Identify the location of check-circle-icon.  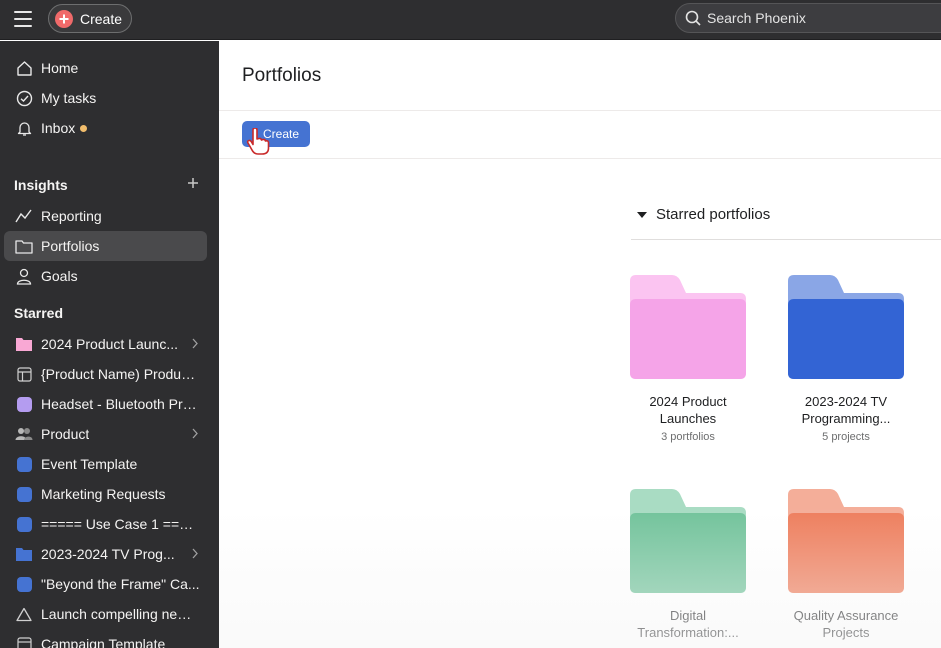
(24, 98).